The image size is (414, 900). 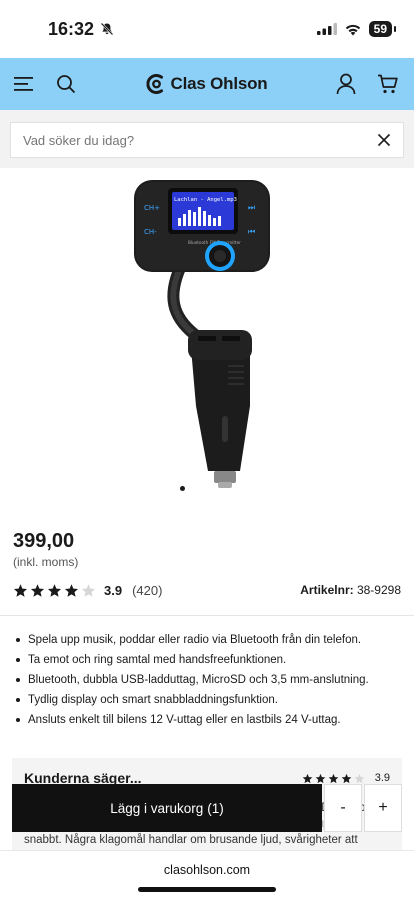 I want to click on clas-ohlson-logo-icon, so click(x=154, y=84).